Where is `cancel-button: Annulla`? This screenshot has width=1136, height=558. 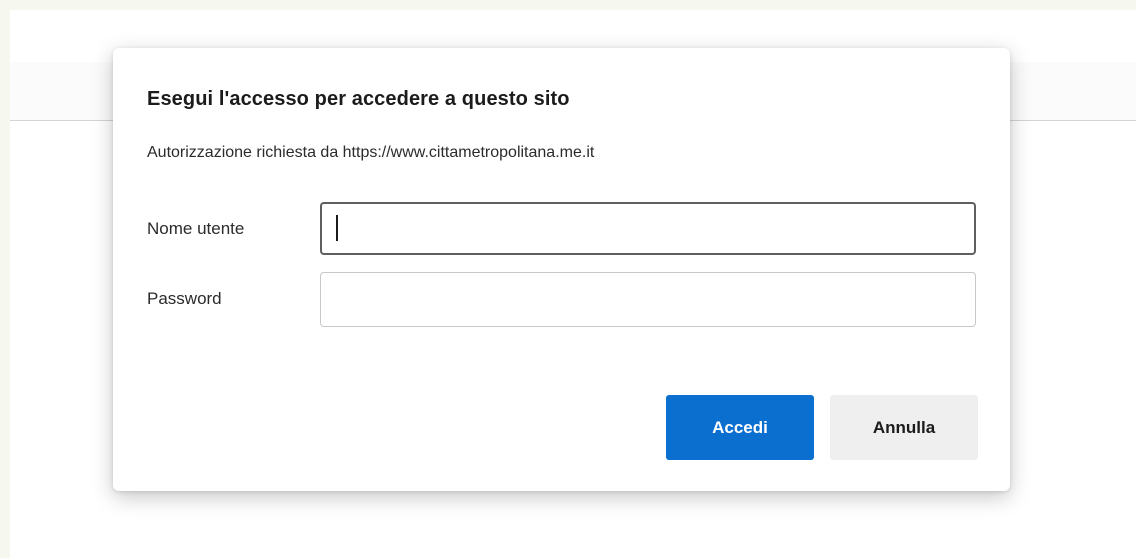 cancel-button: Annulla is located at coordinates (904, 427).